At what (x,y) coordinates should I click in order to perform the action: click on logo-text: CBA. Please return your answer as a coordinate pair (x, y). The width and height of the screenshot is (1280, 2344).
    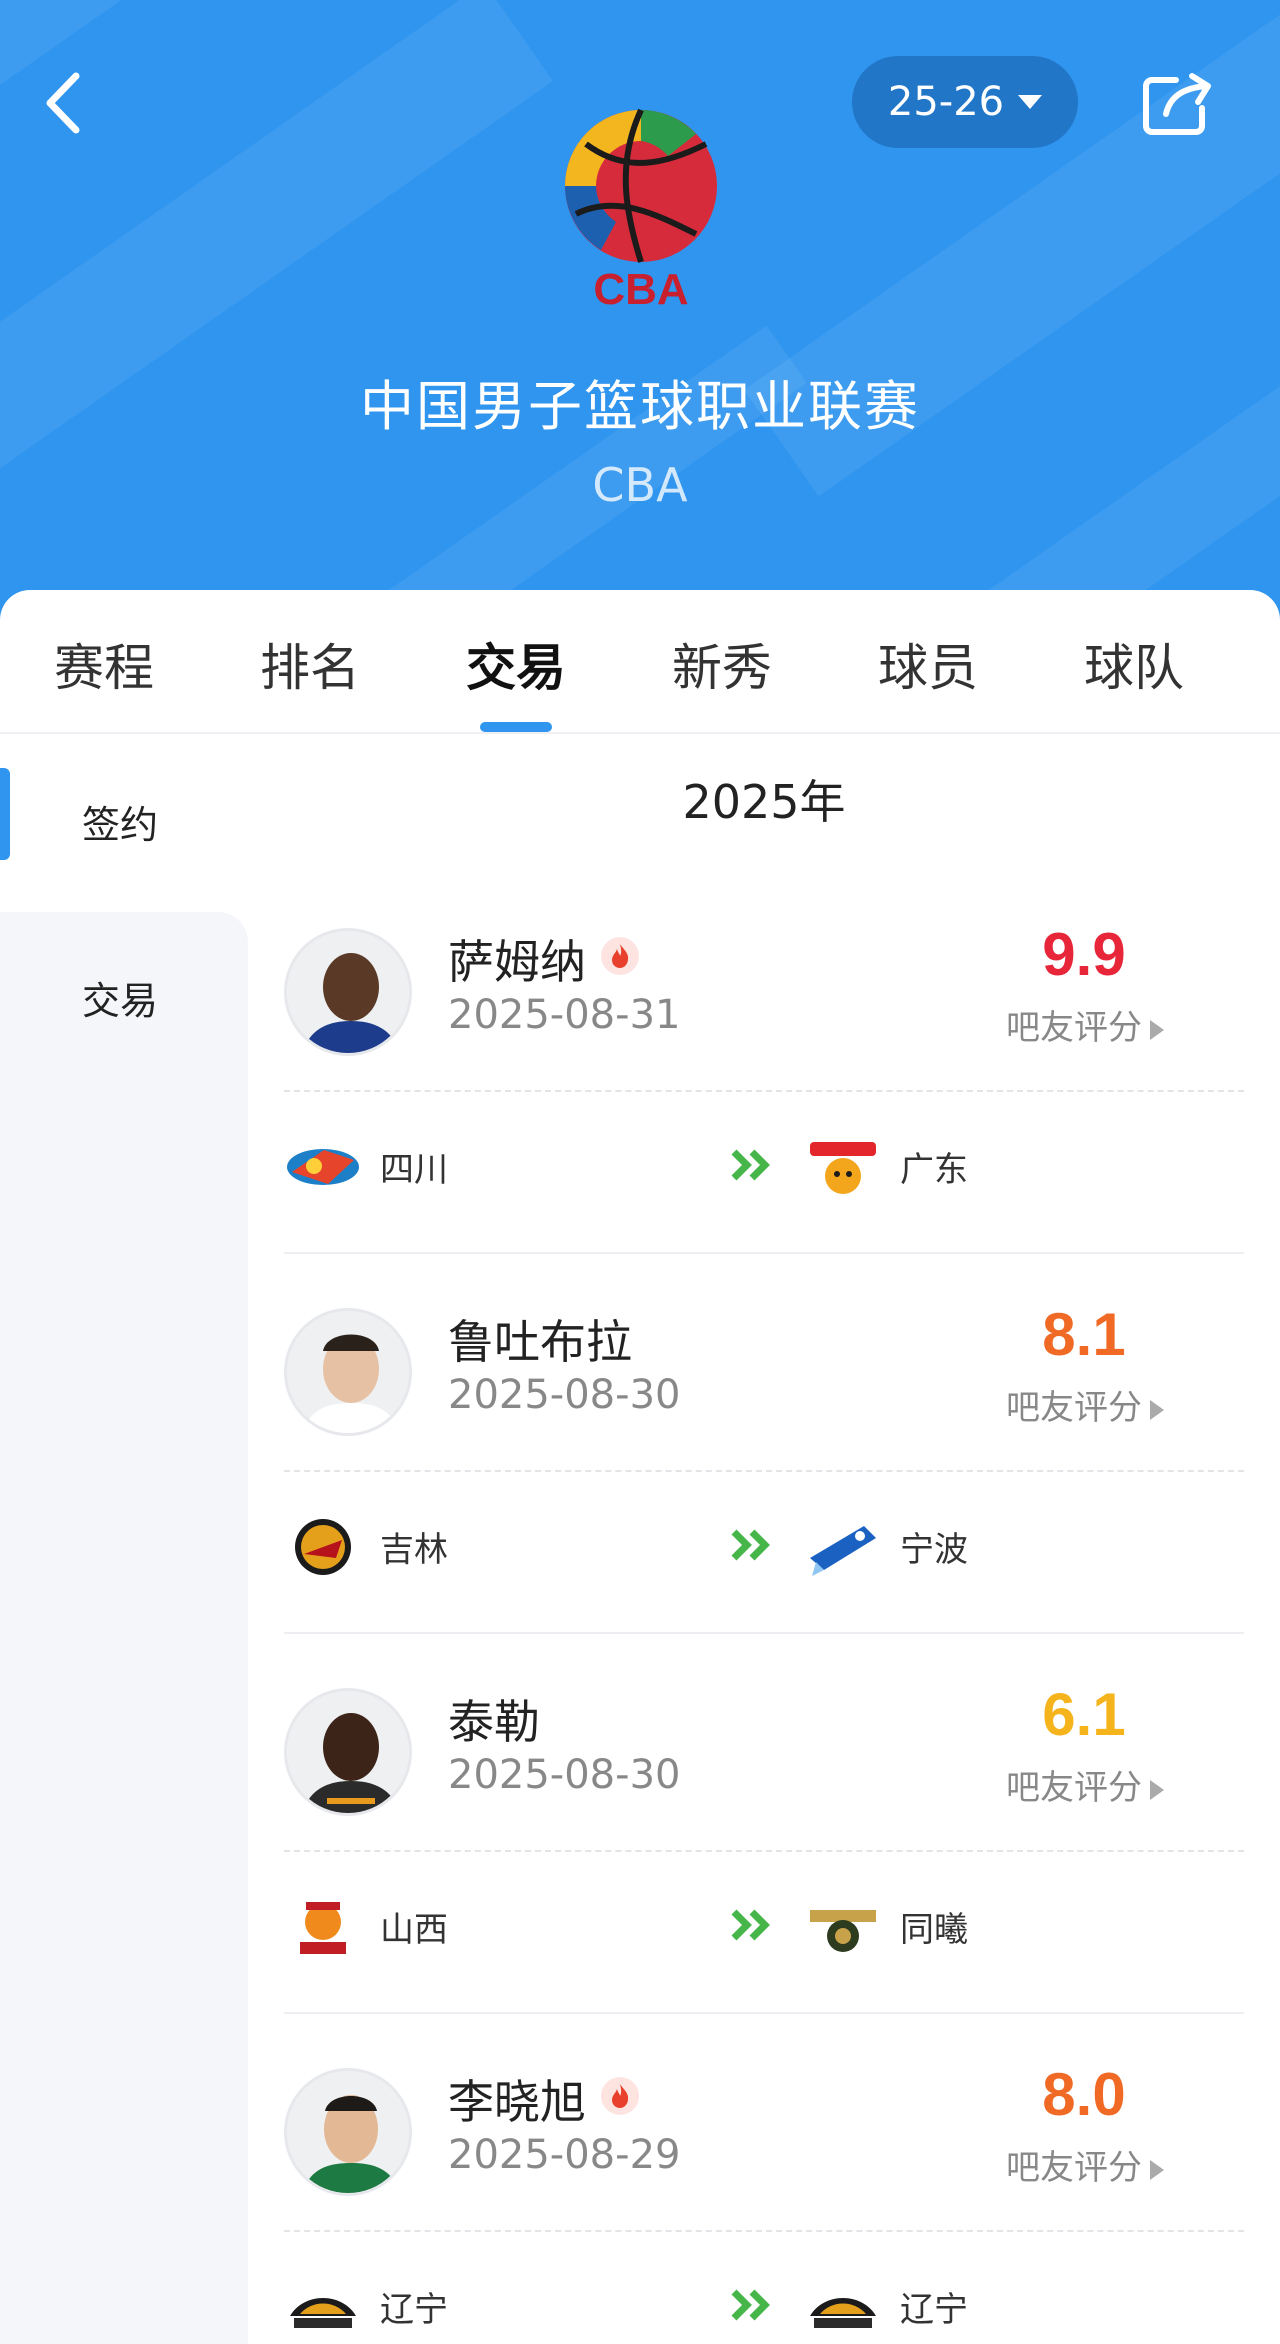
    Looking at the image, I should click on (640, 289).